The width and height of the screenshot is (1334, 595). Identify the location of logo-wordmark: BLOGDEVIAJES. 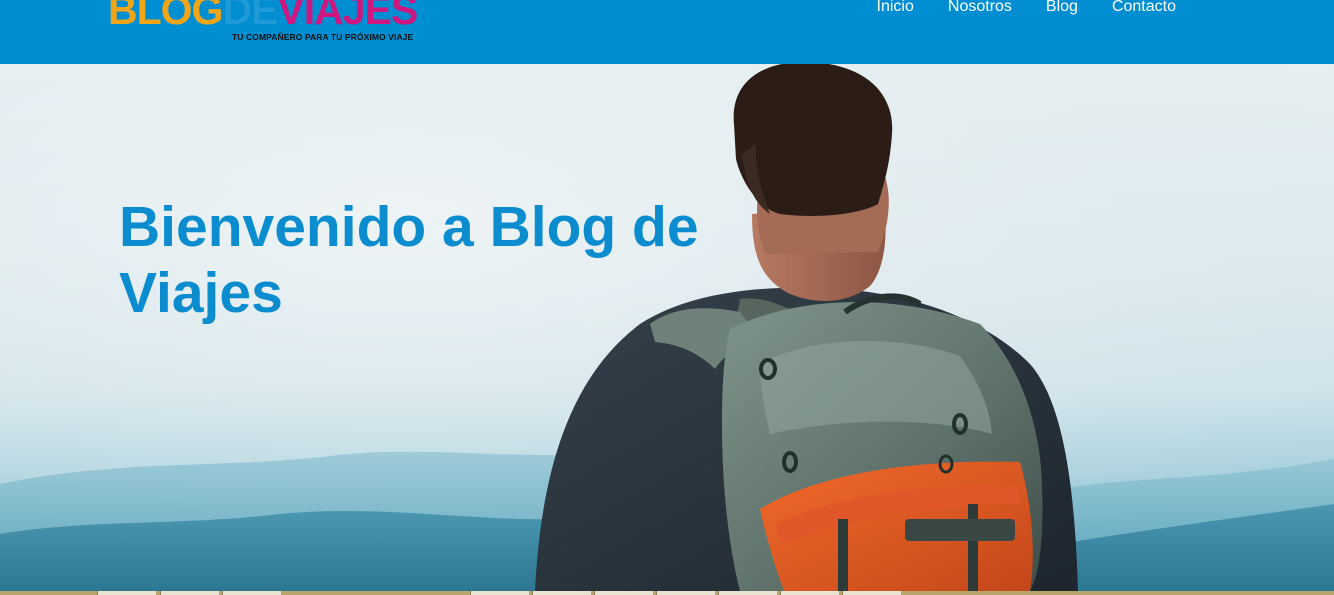
(263, 16).